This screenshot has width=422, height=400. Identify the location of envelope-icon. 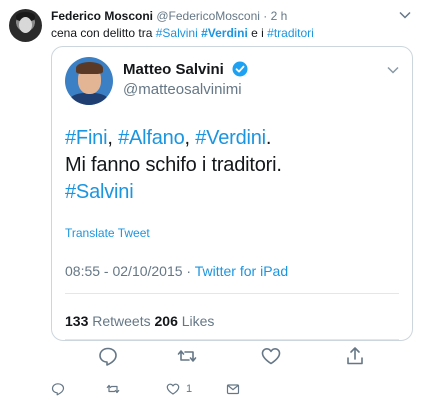
(233, 389).